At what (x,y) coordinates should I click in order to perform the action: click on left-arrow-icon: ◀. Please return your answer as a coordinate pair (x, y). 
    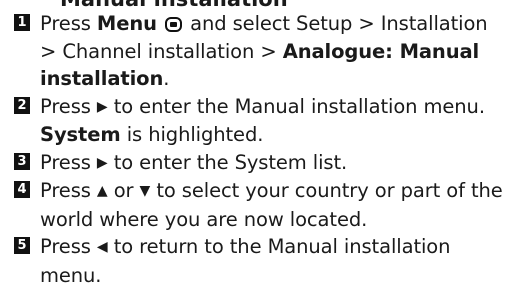
    Looking at the image, I should click on (102, 247).